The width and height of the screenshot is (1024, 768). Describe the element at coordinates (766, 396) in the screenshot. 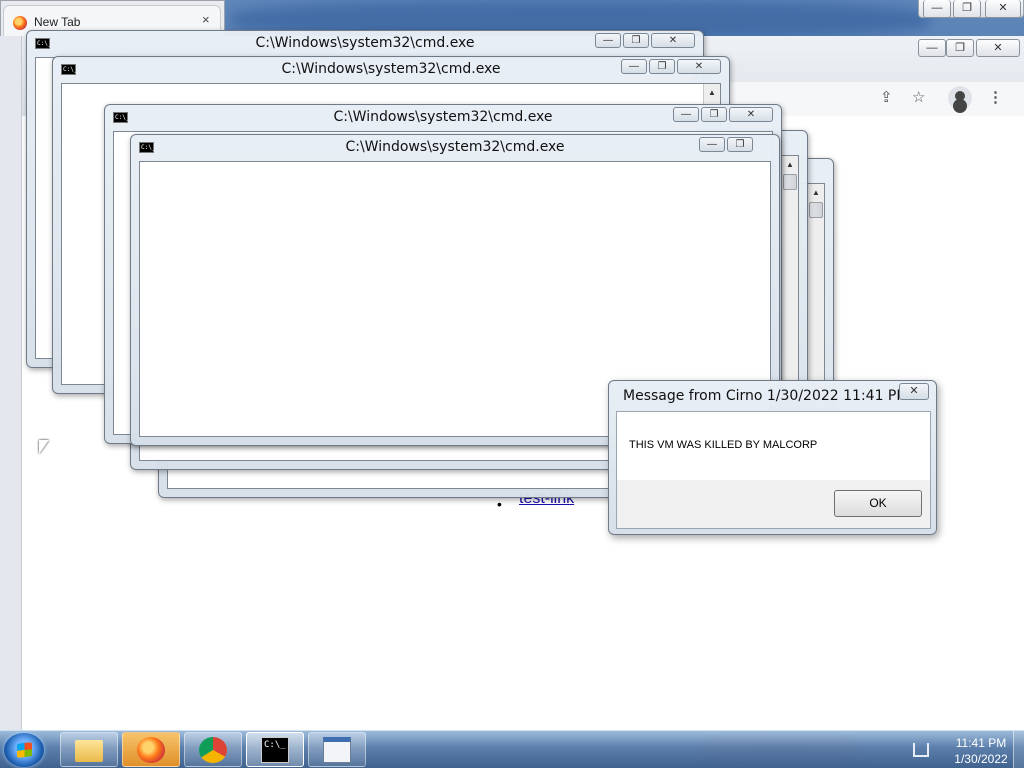

I see `dialog-title: Message from Cirno 1/30/2022 11:41 PM` at that location.